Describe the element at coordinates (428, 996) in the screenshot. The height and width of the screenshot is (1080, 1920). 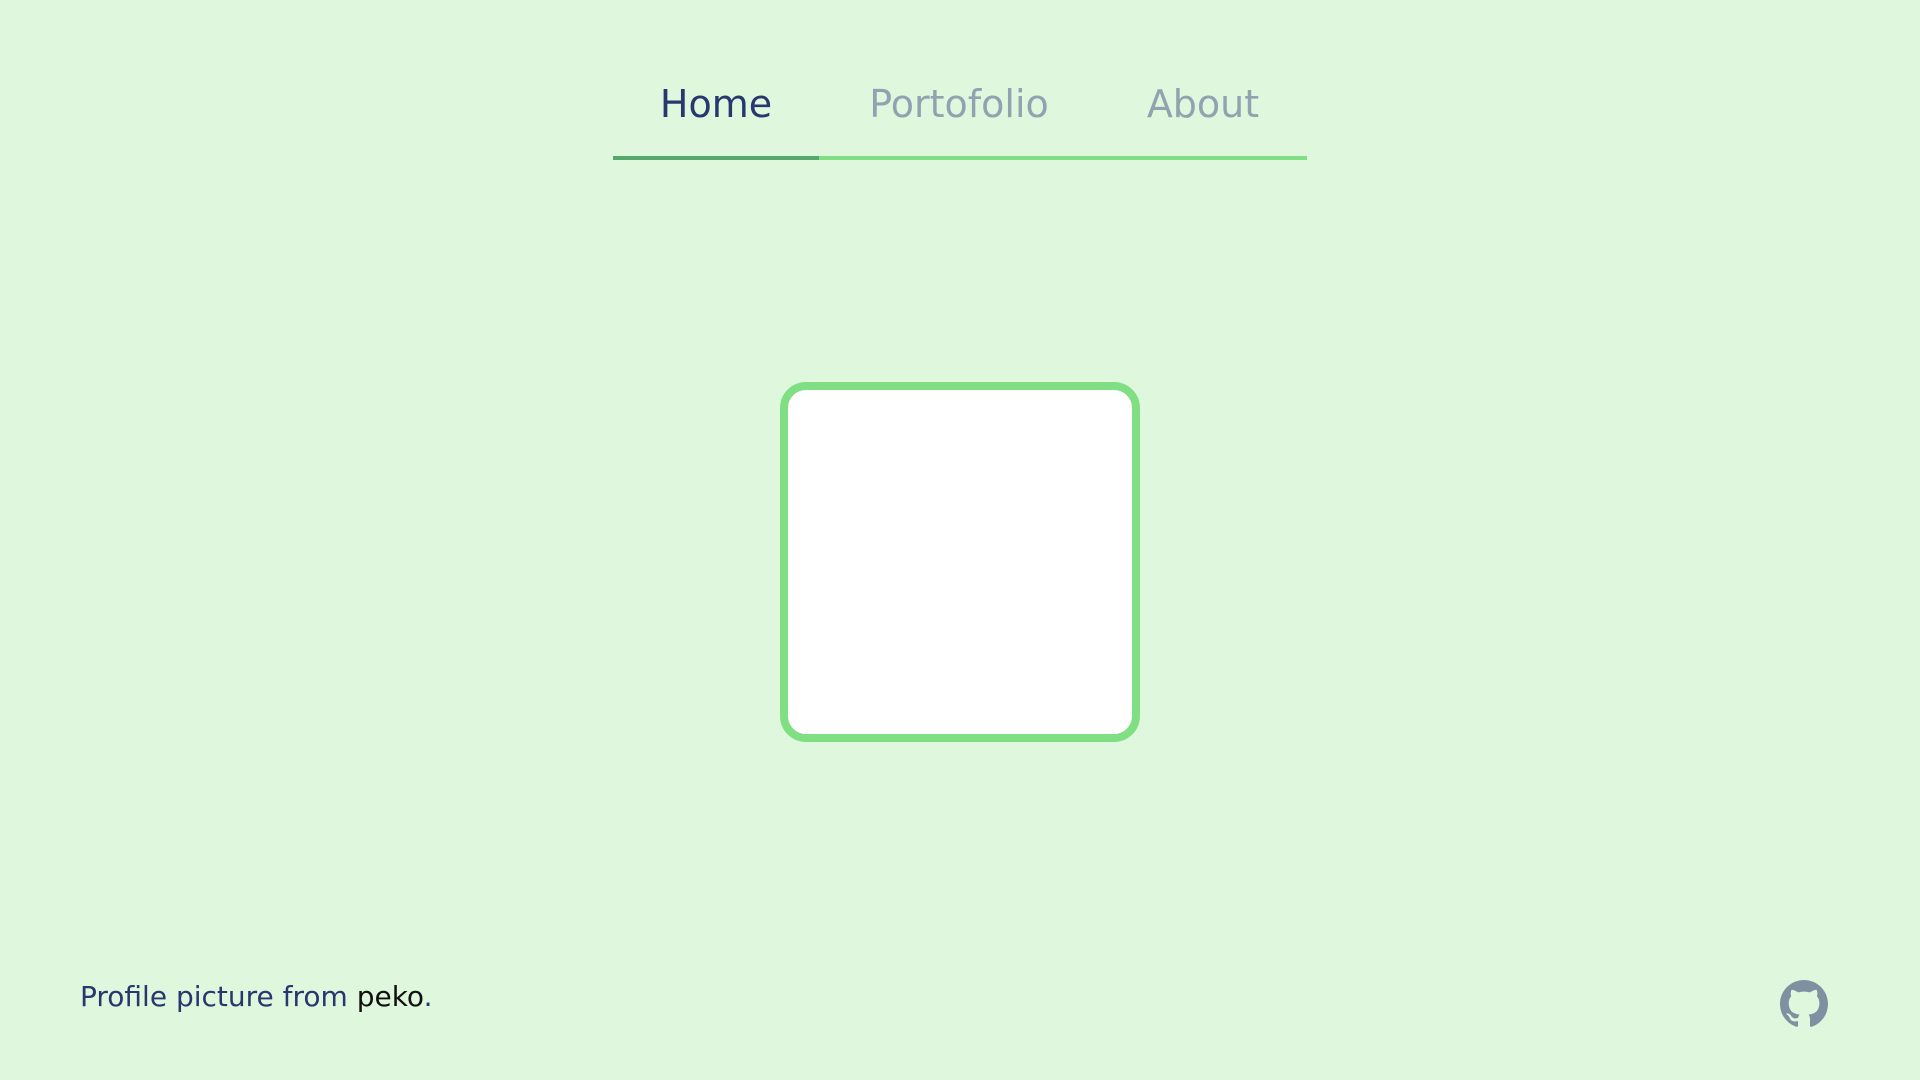
I see `credit-suffix: .` at that location.